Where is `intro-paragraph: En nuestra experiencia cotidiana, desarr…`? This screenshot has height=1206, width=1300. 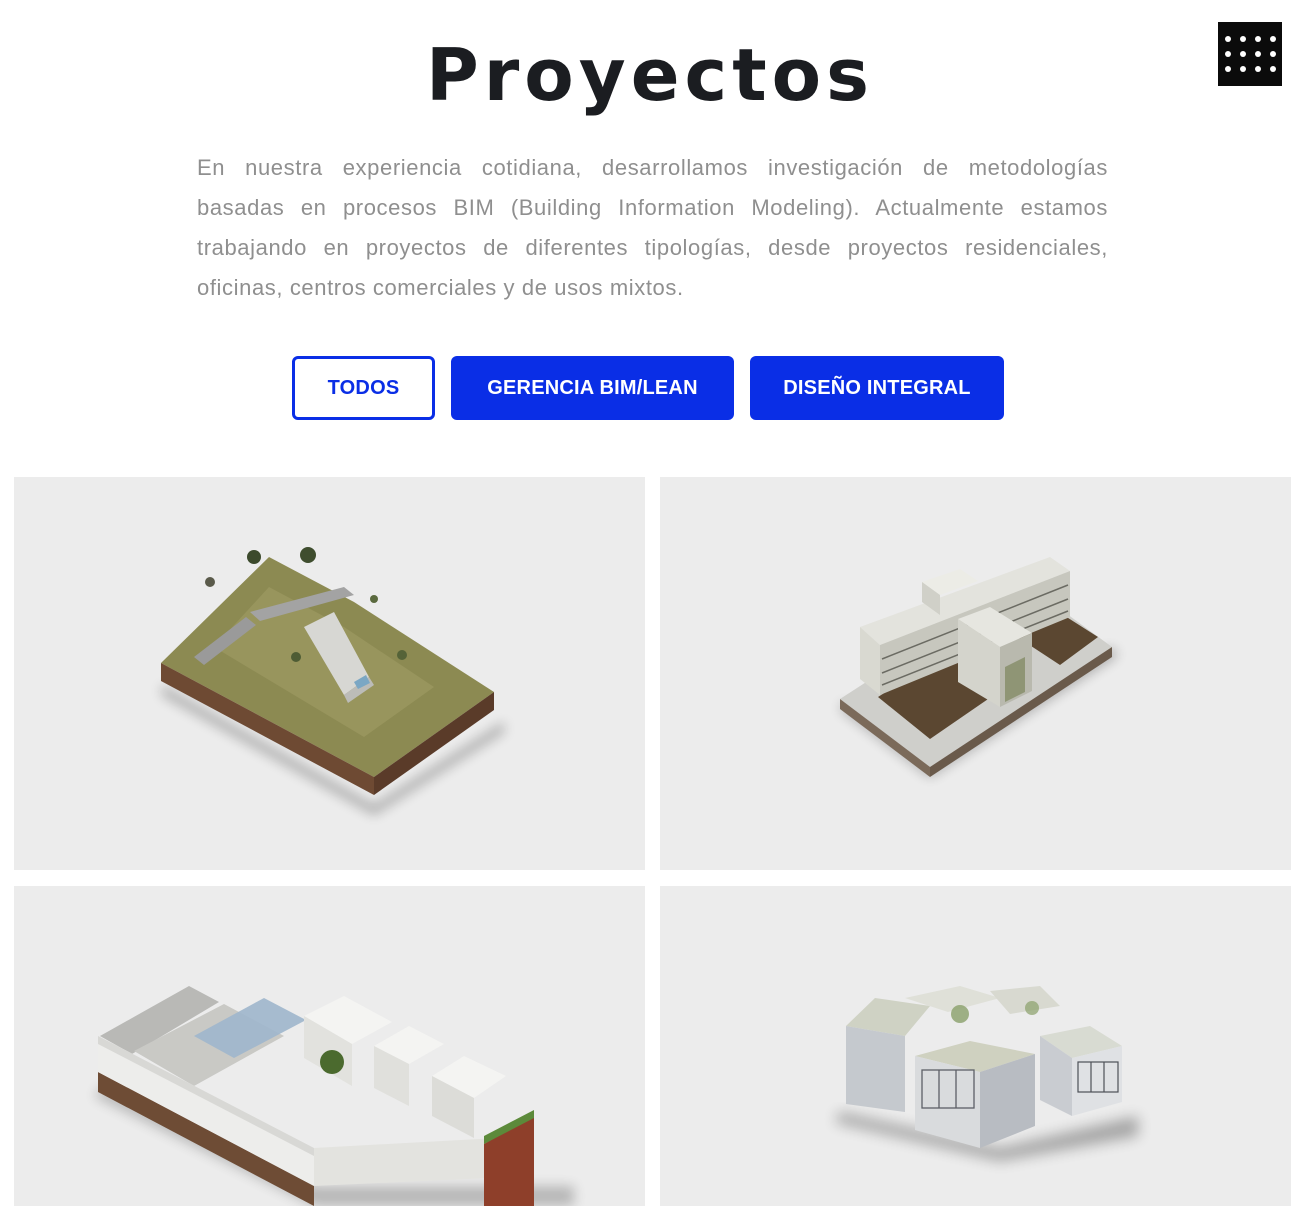
intro-paragraph: En nuestra experiencia cotidiana, desarr… is located at coordinates (652, 227).